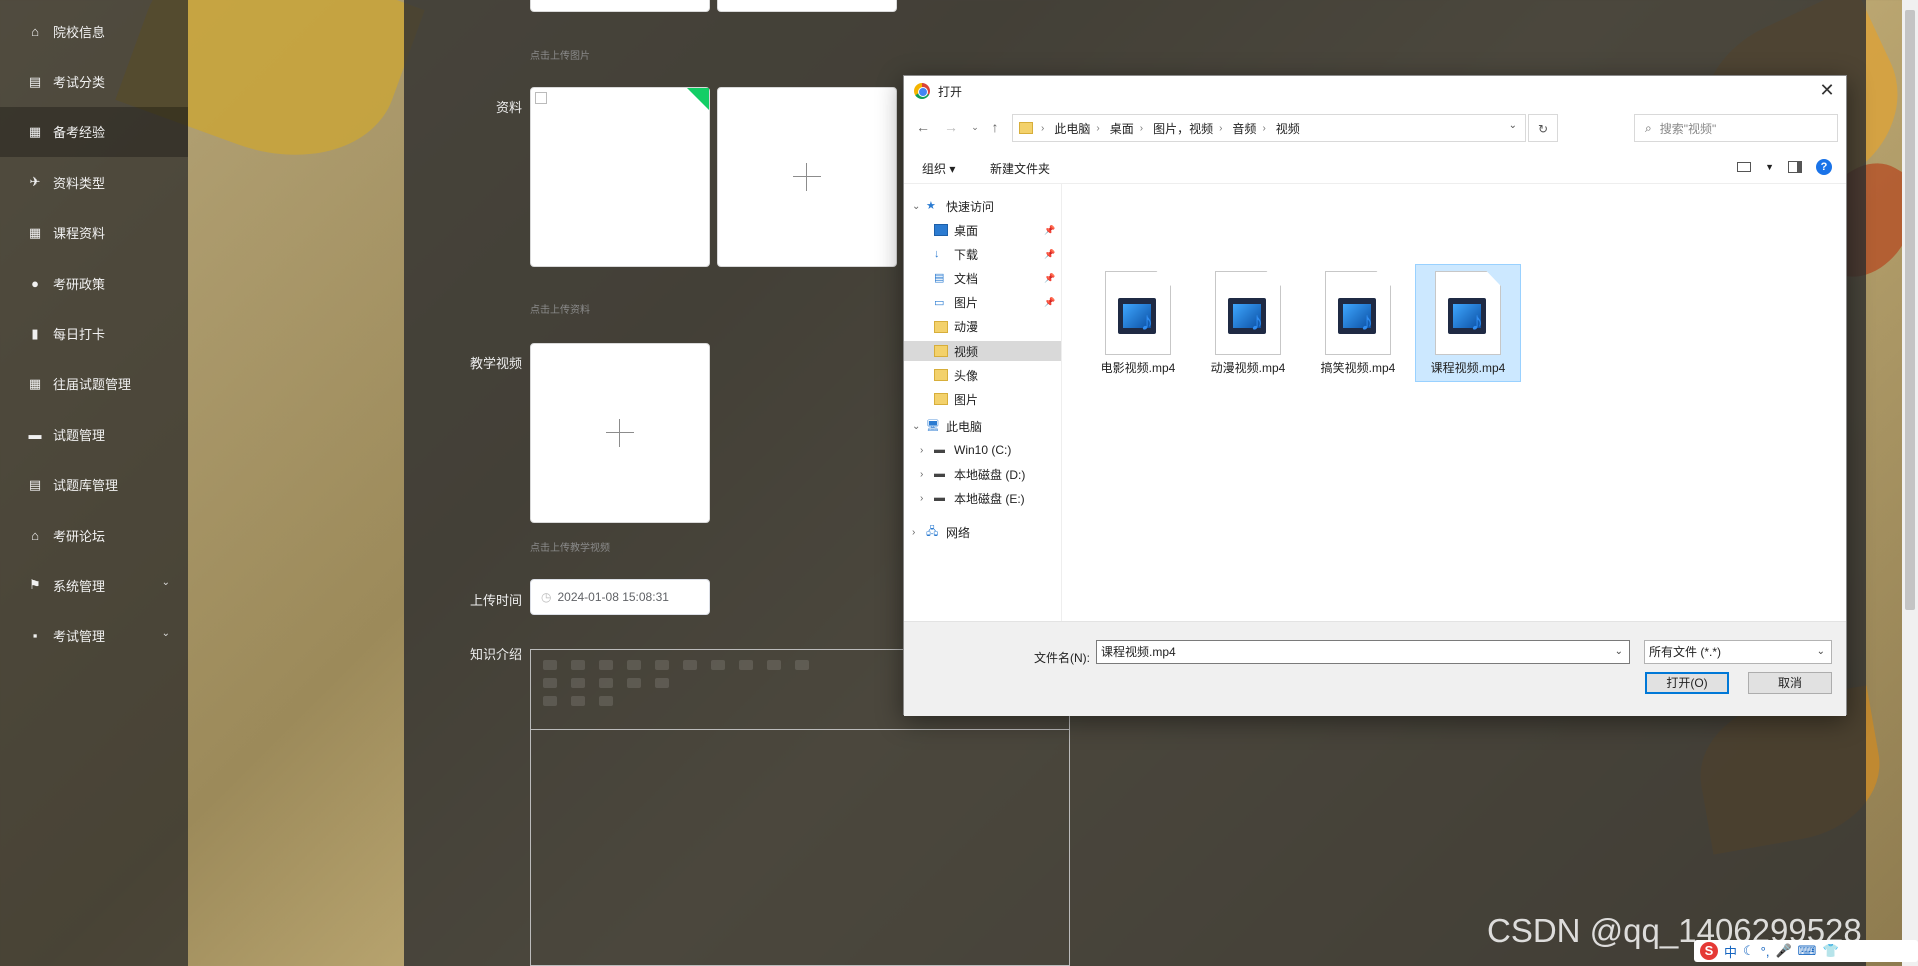 The height and width of the screenshot is (966, 1918). I want to click on tree-item: ▭ 图片 📌, so click(982, 303).